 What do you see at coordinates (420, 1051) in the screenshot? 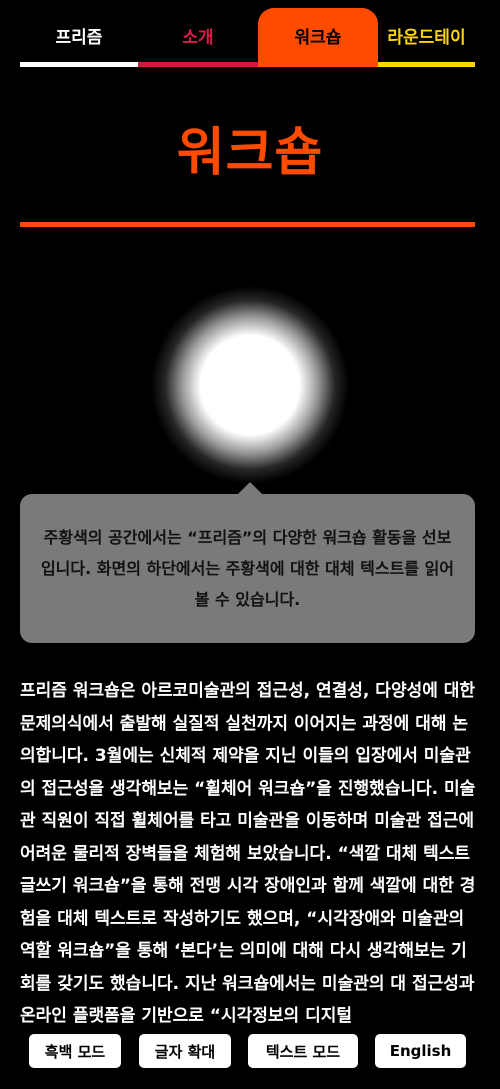
I see `english-button: English` at bounding box center [420, 1051].